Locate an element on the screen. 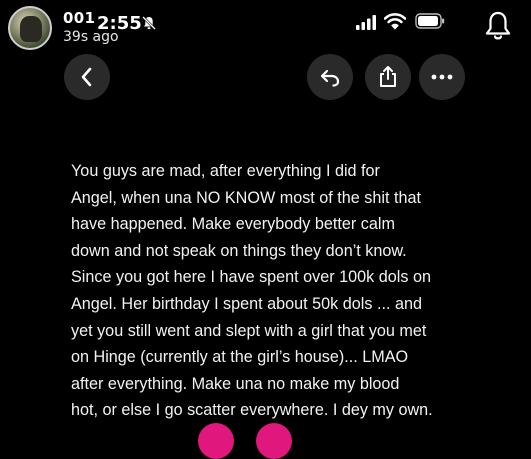 The width and height of the screenshot is (531, 459). avatar-figure is located at coordinates (31, 29).